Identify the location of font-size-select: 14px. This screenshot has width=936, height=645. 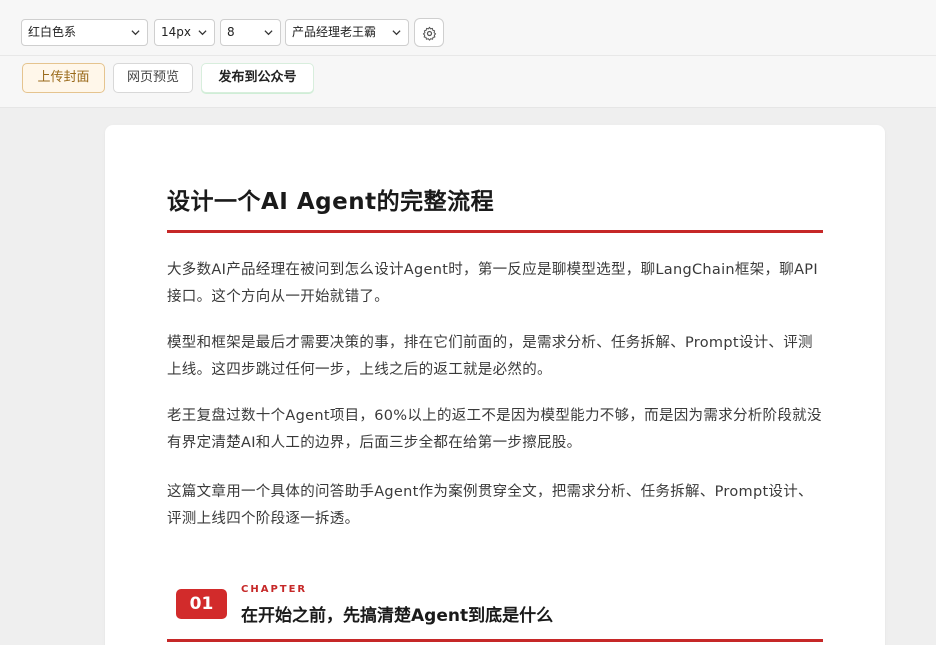
(184, 32).